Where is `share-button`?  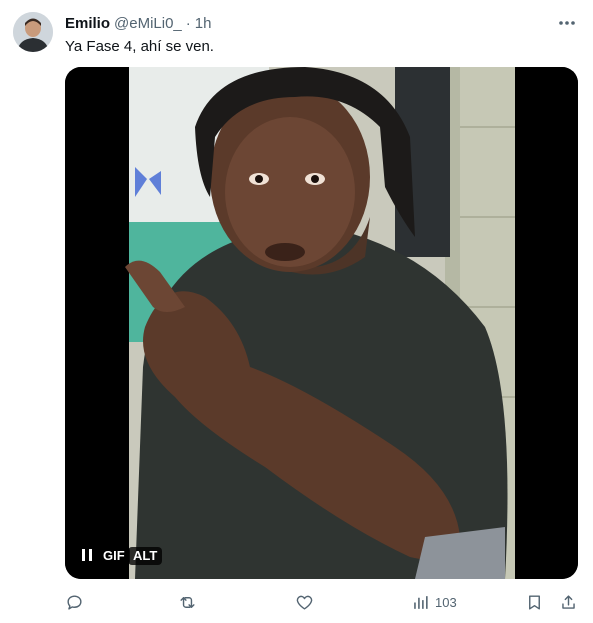
share-button is located at coordinates (568, 602).